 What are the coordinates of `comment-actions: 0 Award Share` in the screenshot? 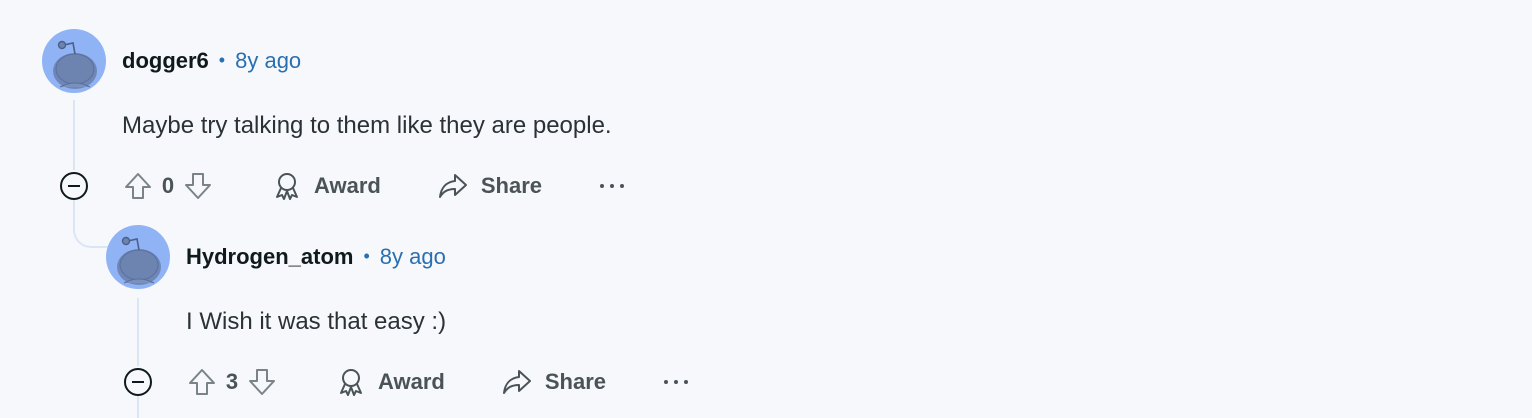 It's located at (372, 186).